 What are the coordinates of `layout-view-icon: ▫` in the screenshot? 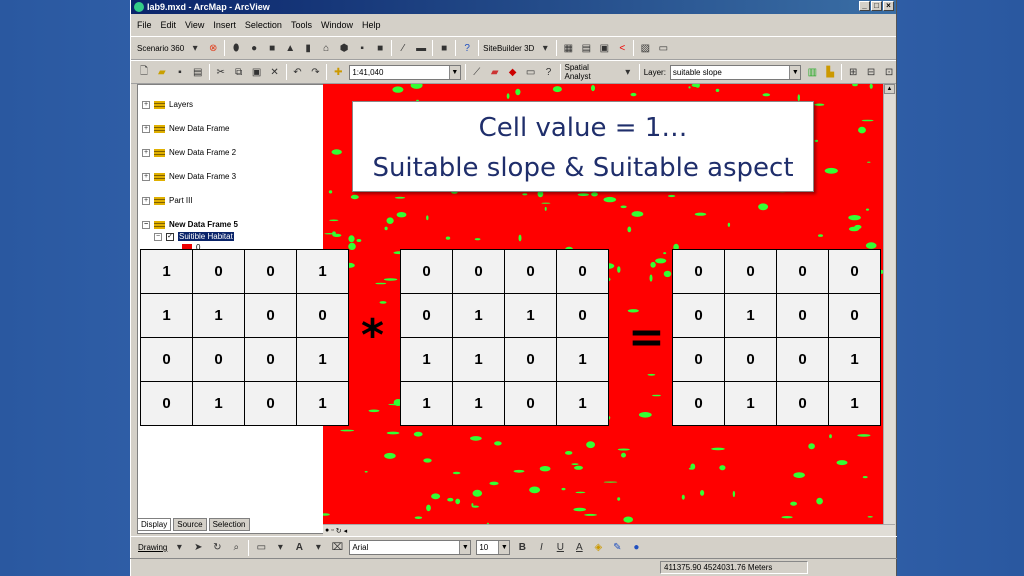 It's located at (332, 530).